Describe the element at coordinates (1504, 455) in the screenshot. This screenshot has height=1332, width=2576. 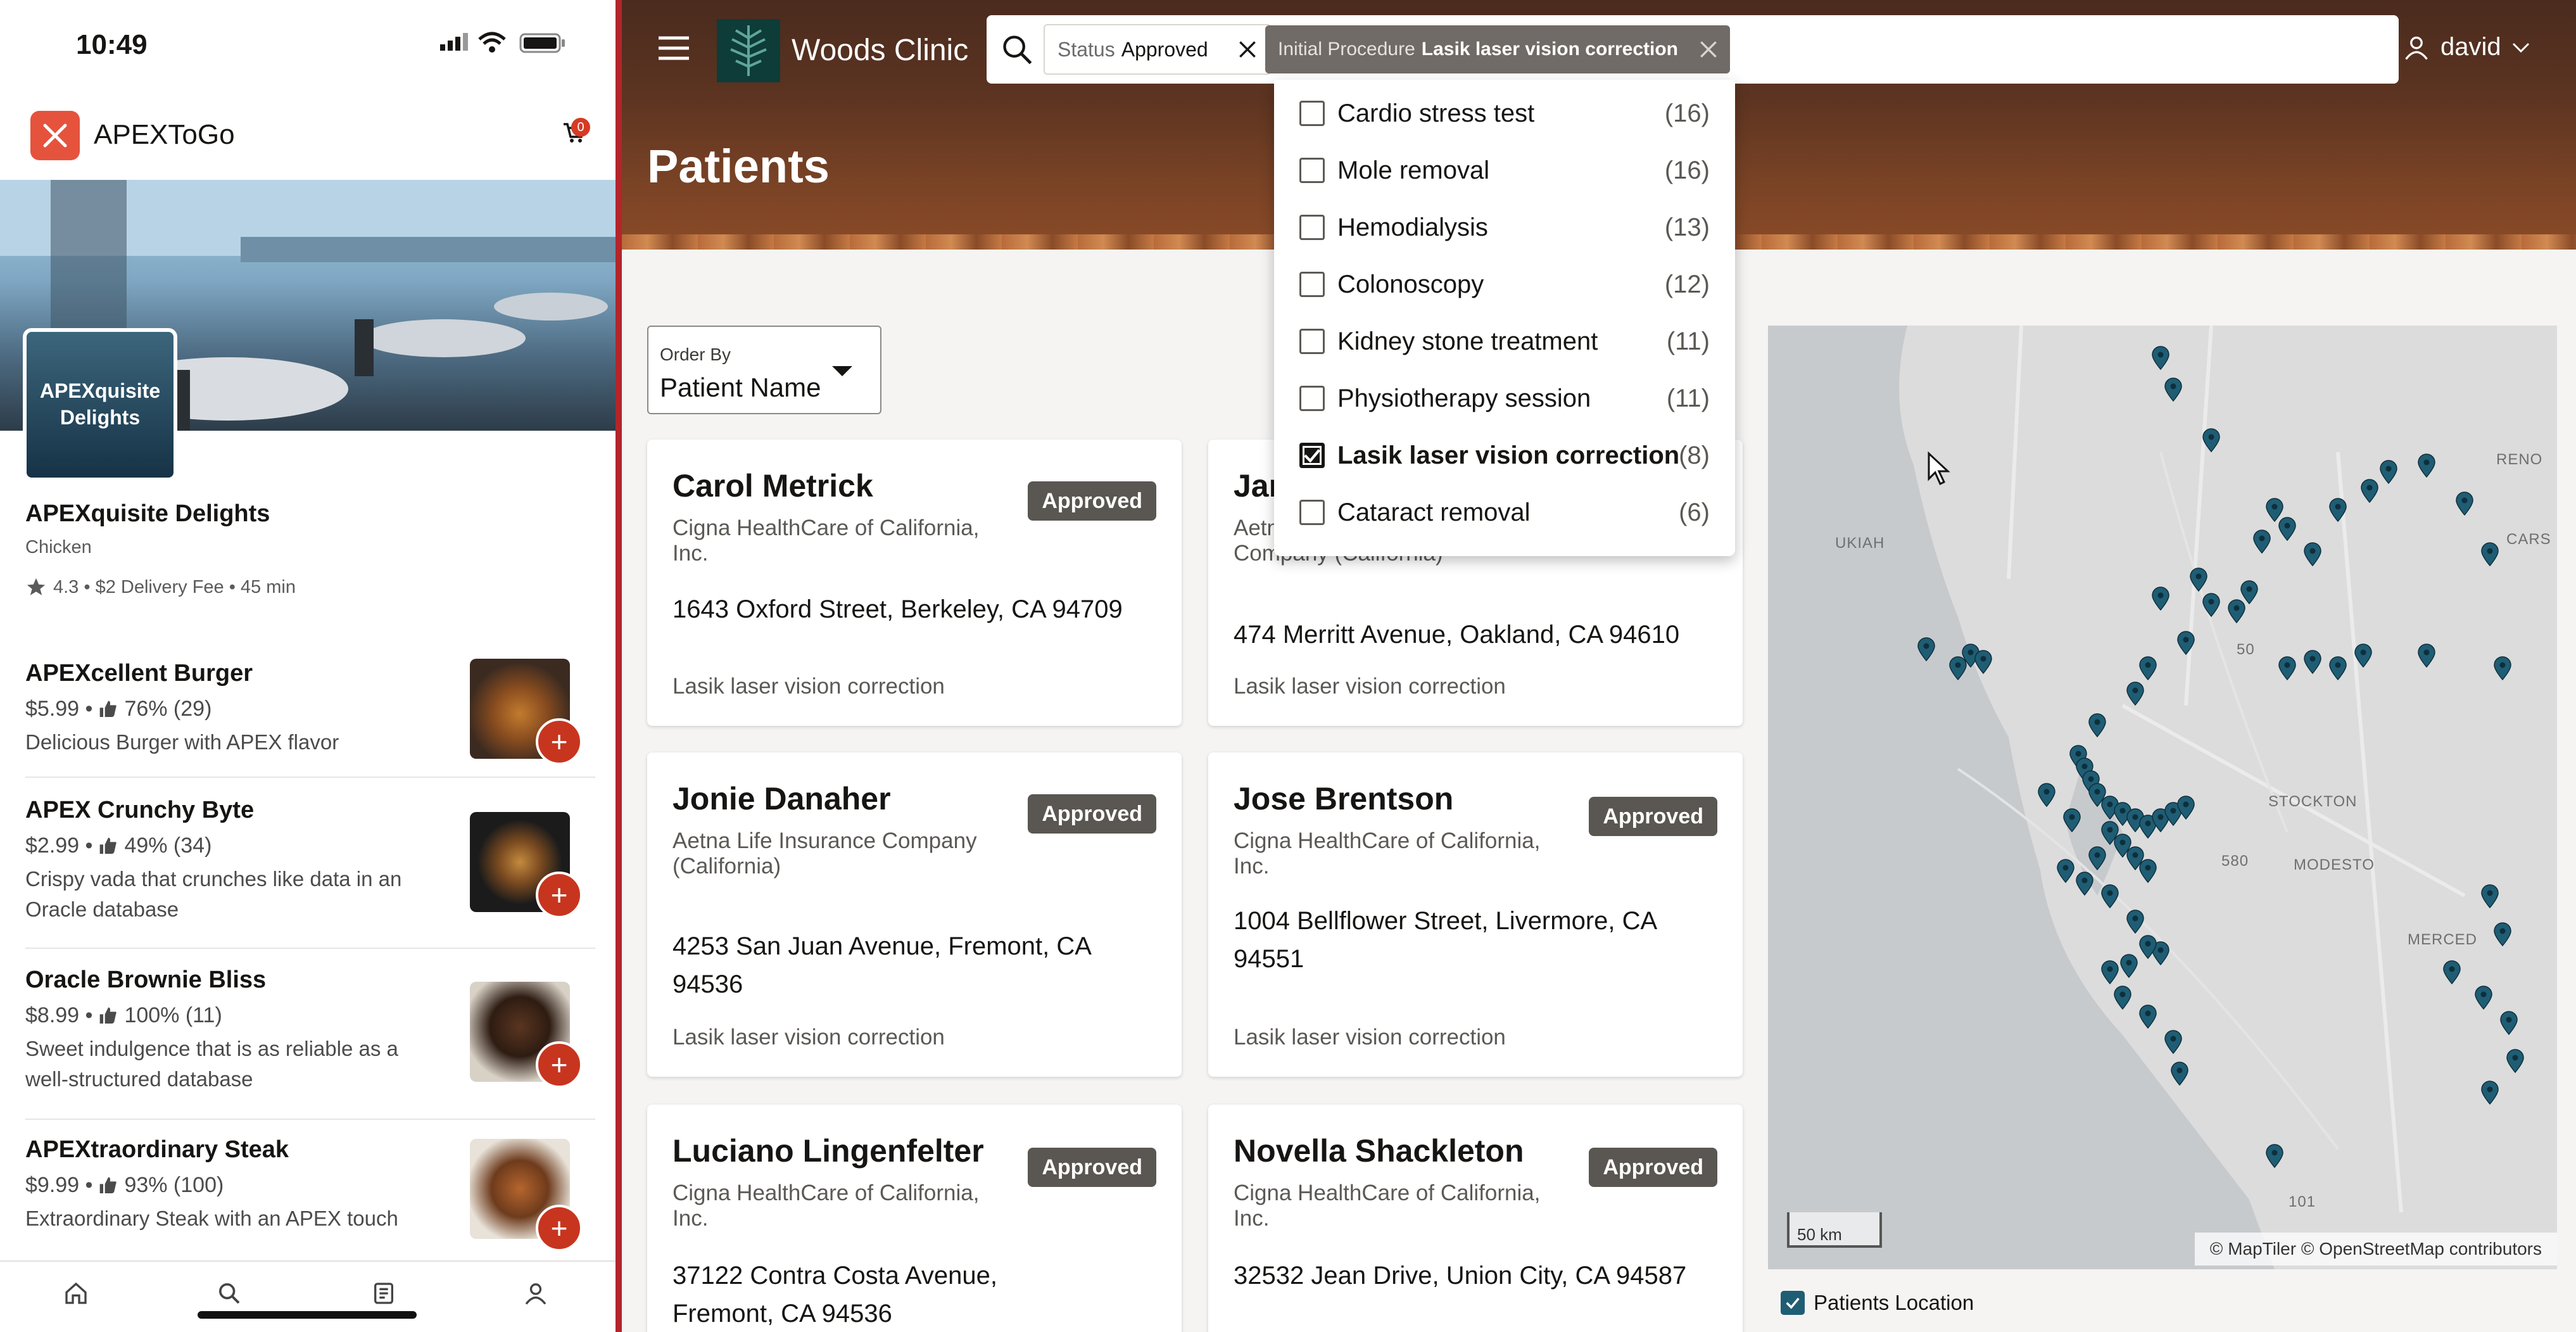
I see `procedure-option: Lasik laser vision correction (8)` at that location.